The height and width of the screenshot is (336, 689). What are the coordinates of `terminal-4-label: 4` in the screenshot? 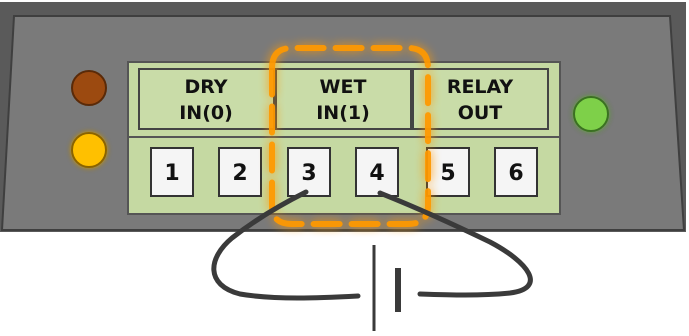 It's located at (376, 173).